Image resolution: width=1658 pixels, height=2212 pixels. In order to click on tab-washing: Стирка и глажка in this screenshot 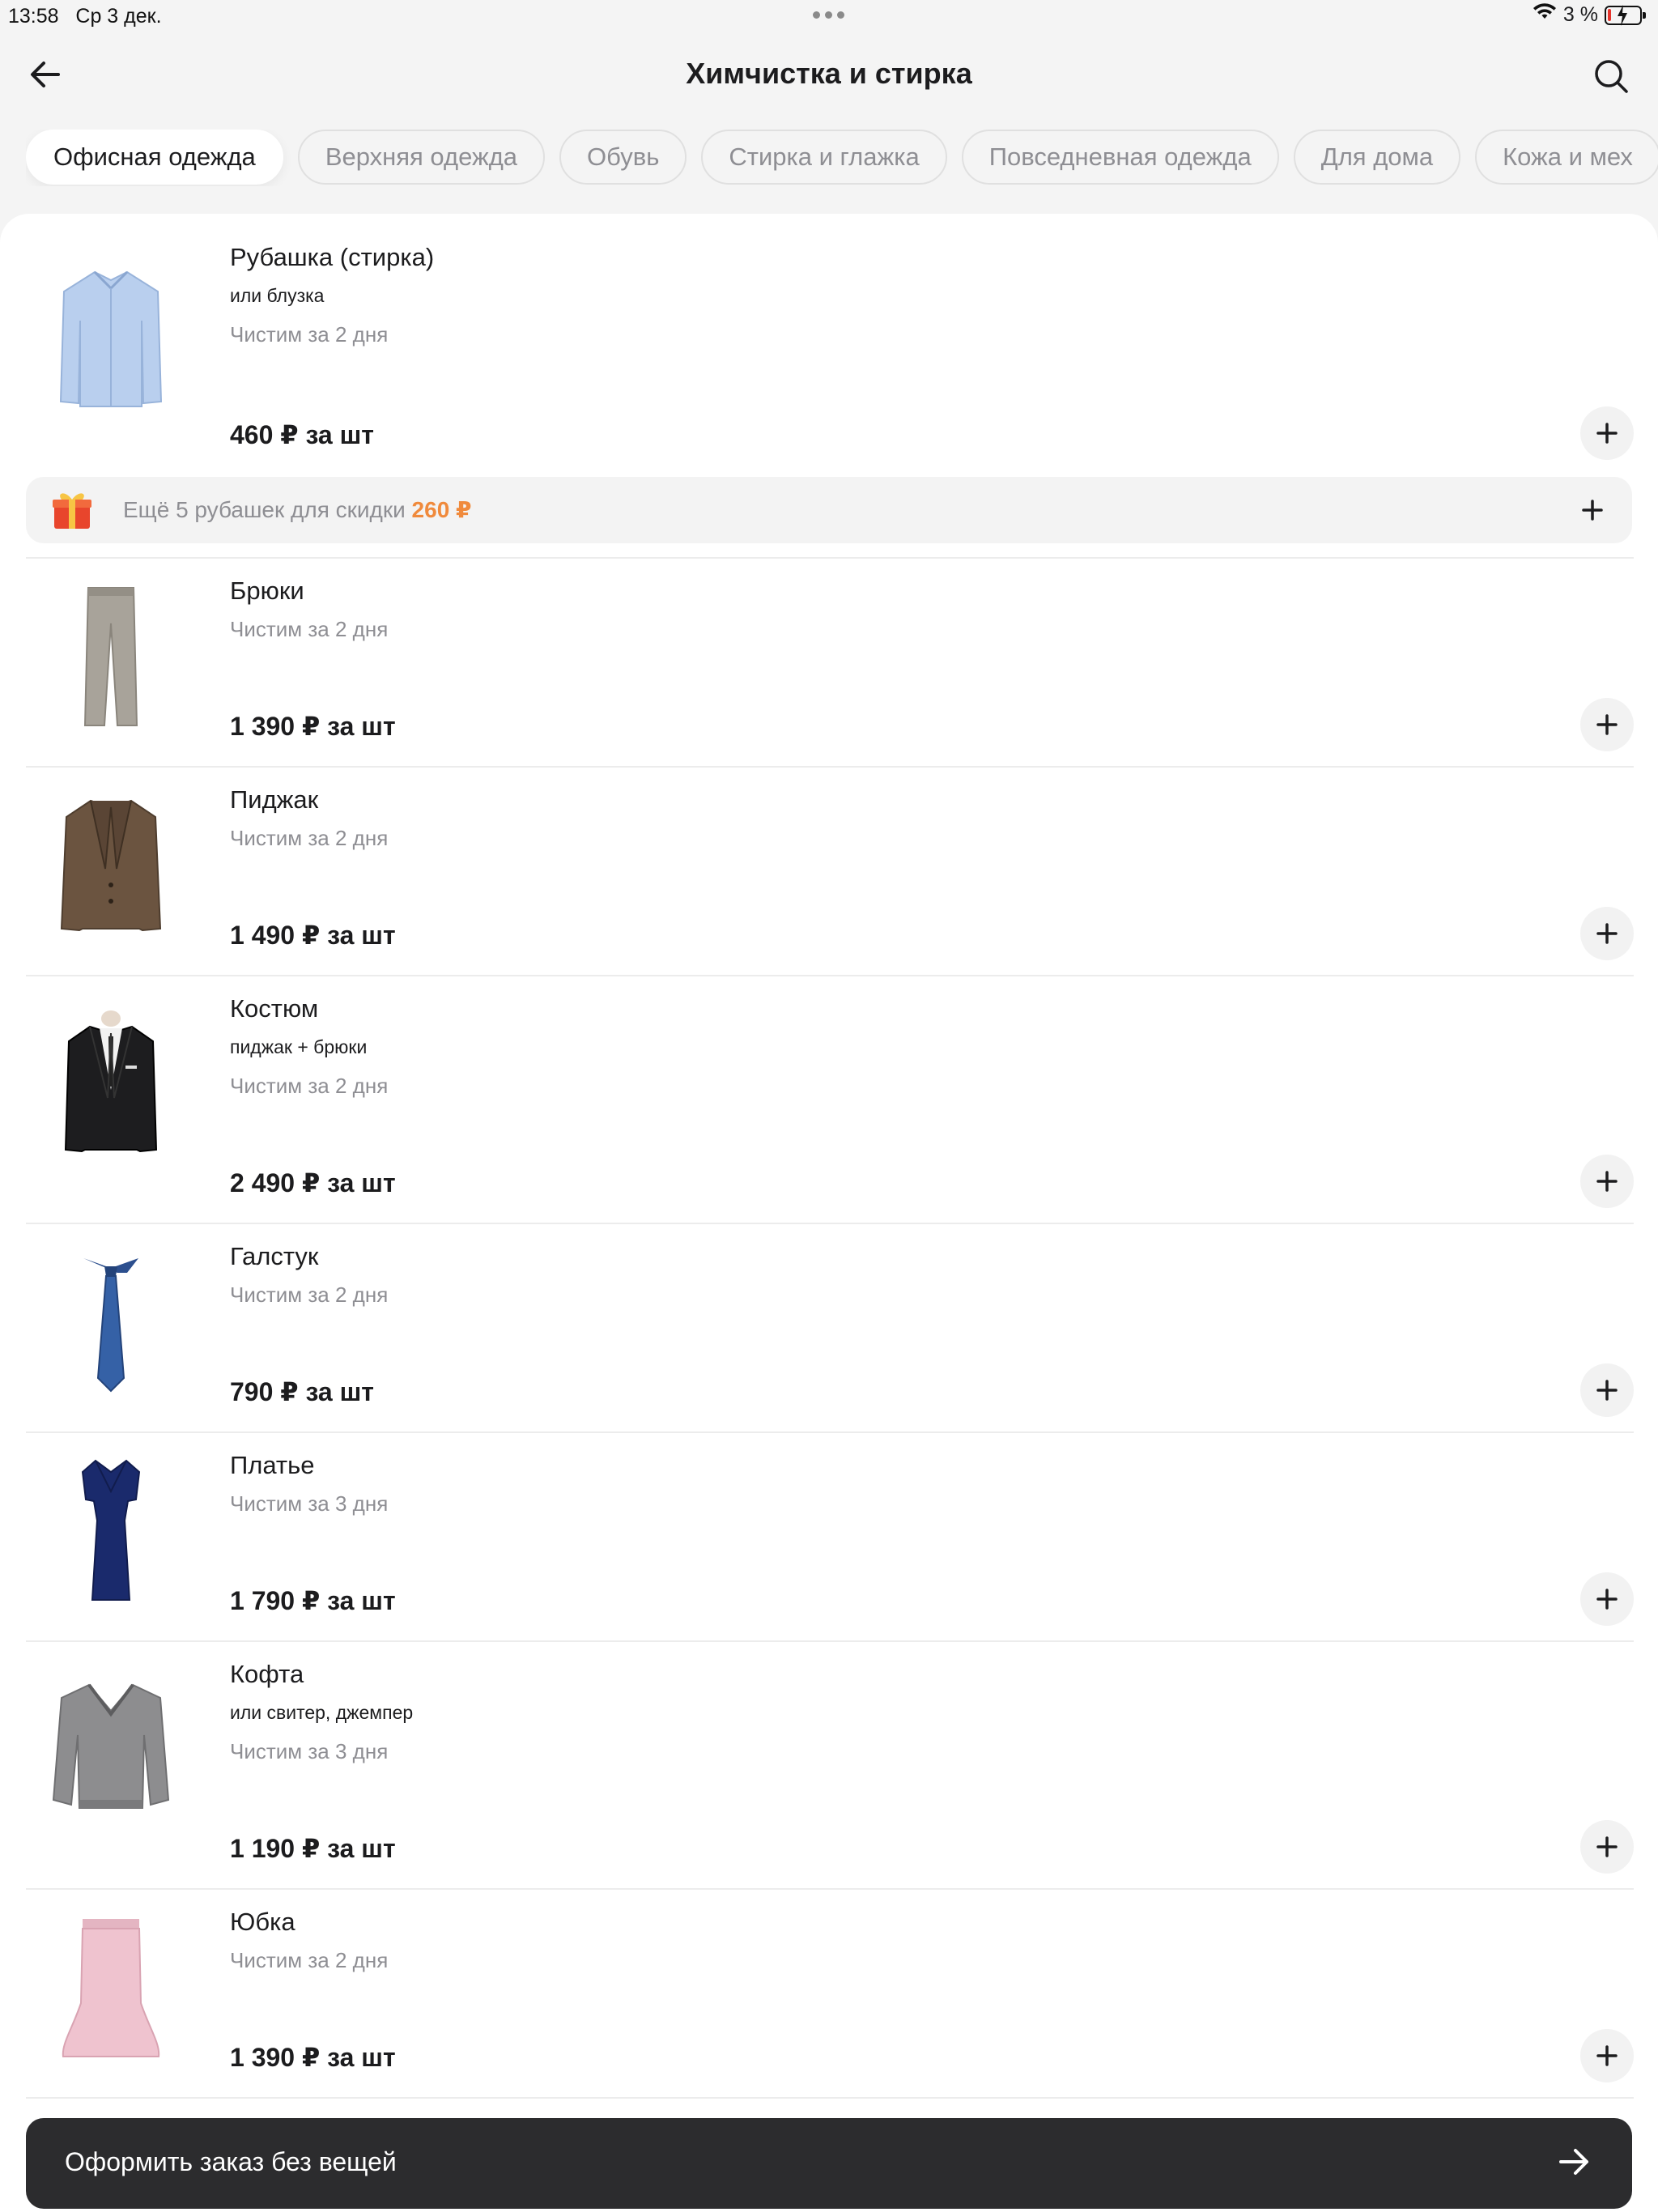, I will do `click(824, 158)`.